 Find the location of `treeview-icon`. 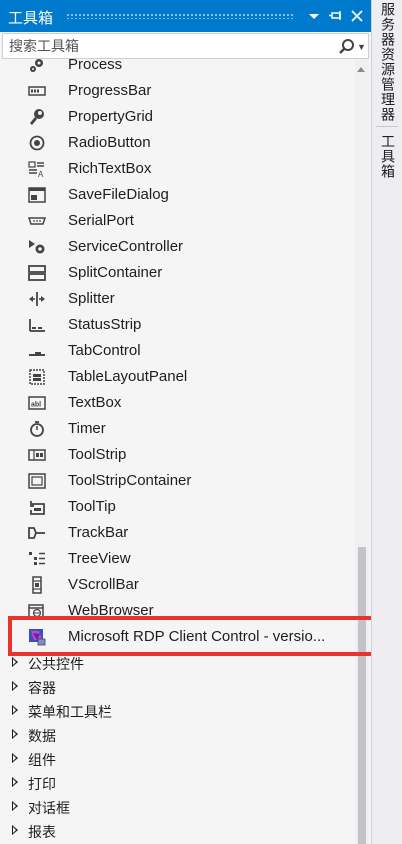

treeview-icon is located at coordinates (37, 558).